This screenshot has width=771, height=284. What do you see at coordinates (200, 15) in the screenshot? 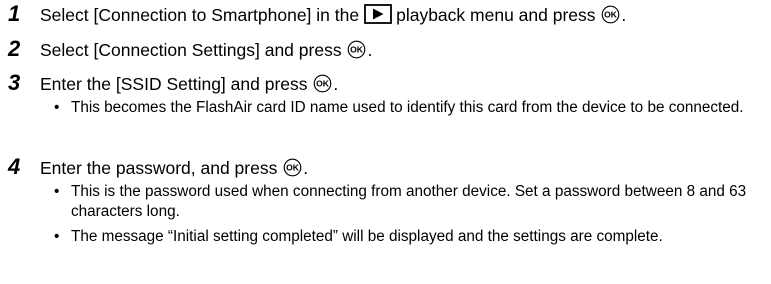
I see `step-text: Select [Connection to Smartphone] in the` at bounding box center [200, 15].